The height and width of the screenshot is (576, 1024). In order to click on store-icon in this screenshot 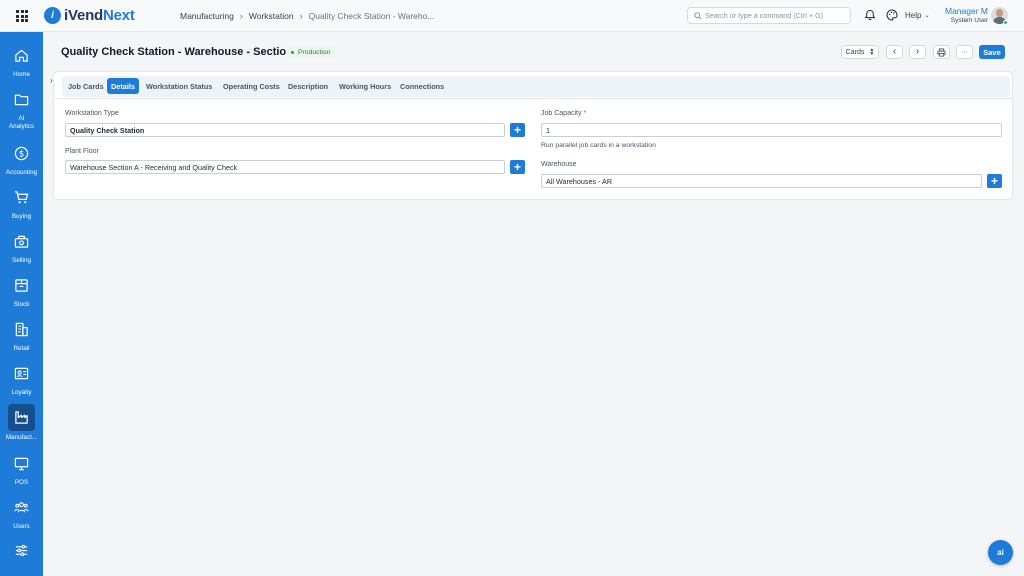, I will do `click(22, 329)`.